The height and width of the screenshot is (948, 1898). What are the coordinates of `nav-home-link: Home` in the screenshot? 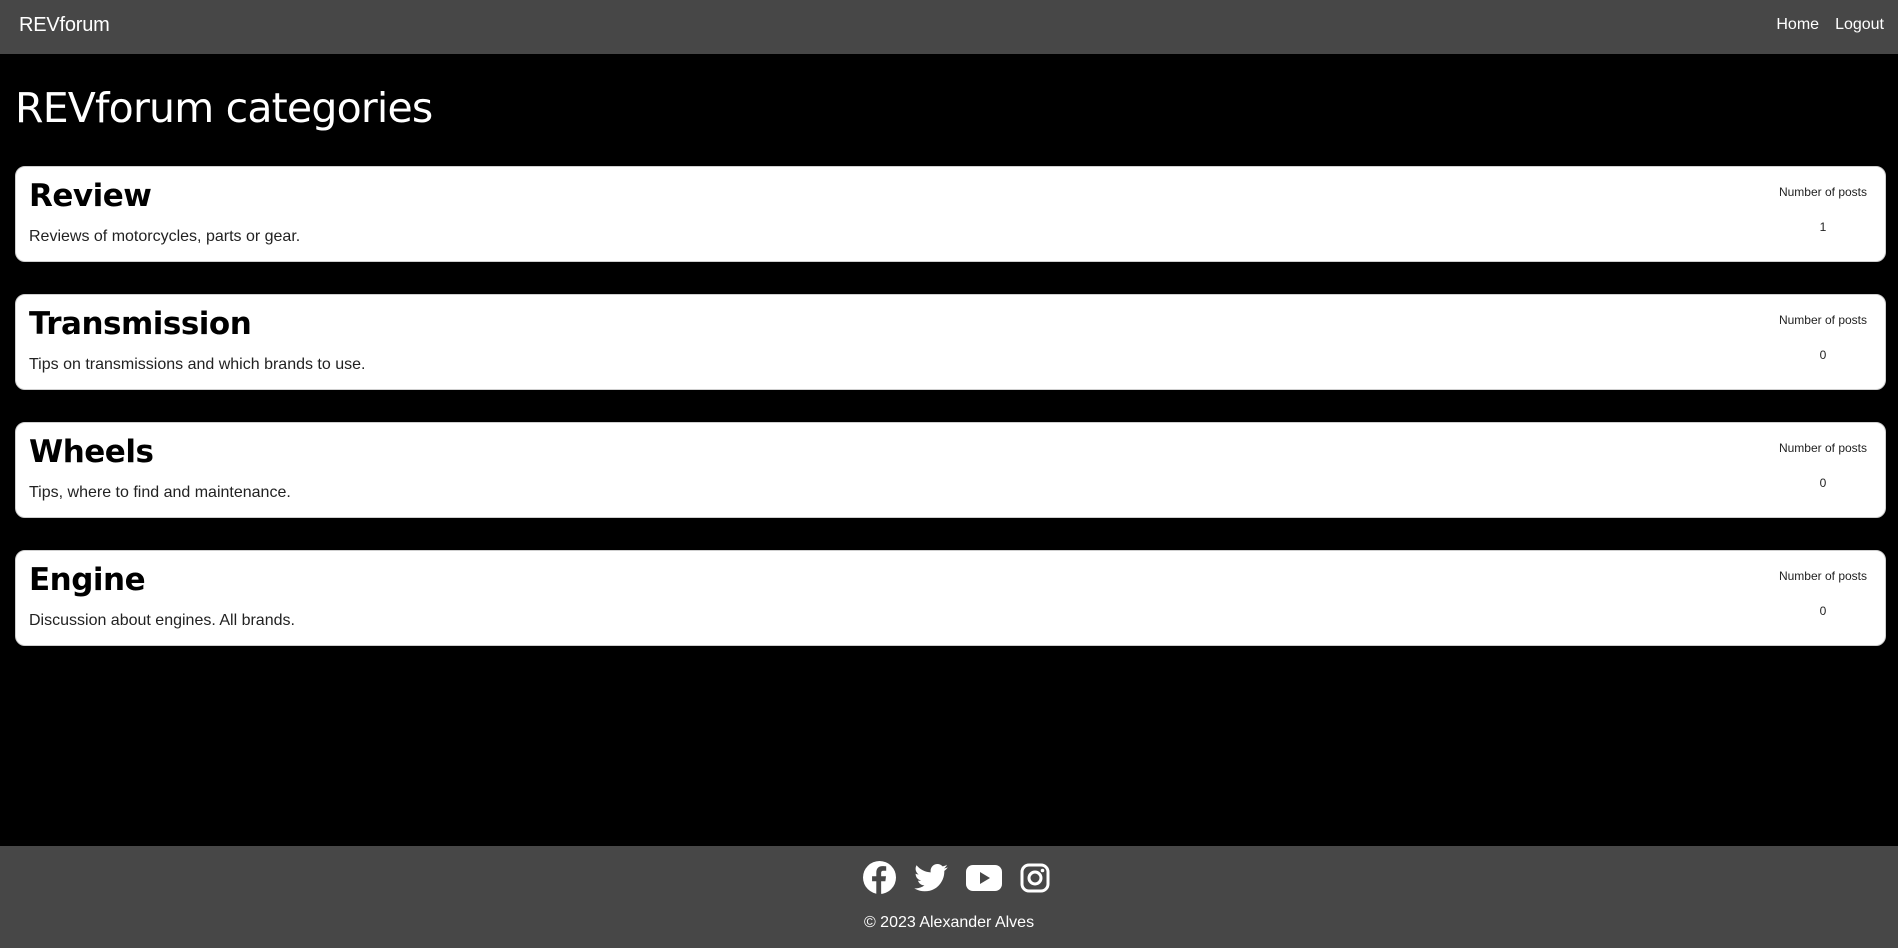 It's located at (1797, 25).